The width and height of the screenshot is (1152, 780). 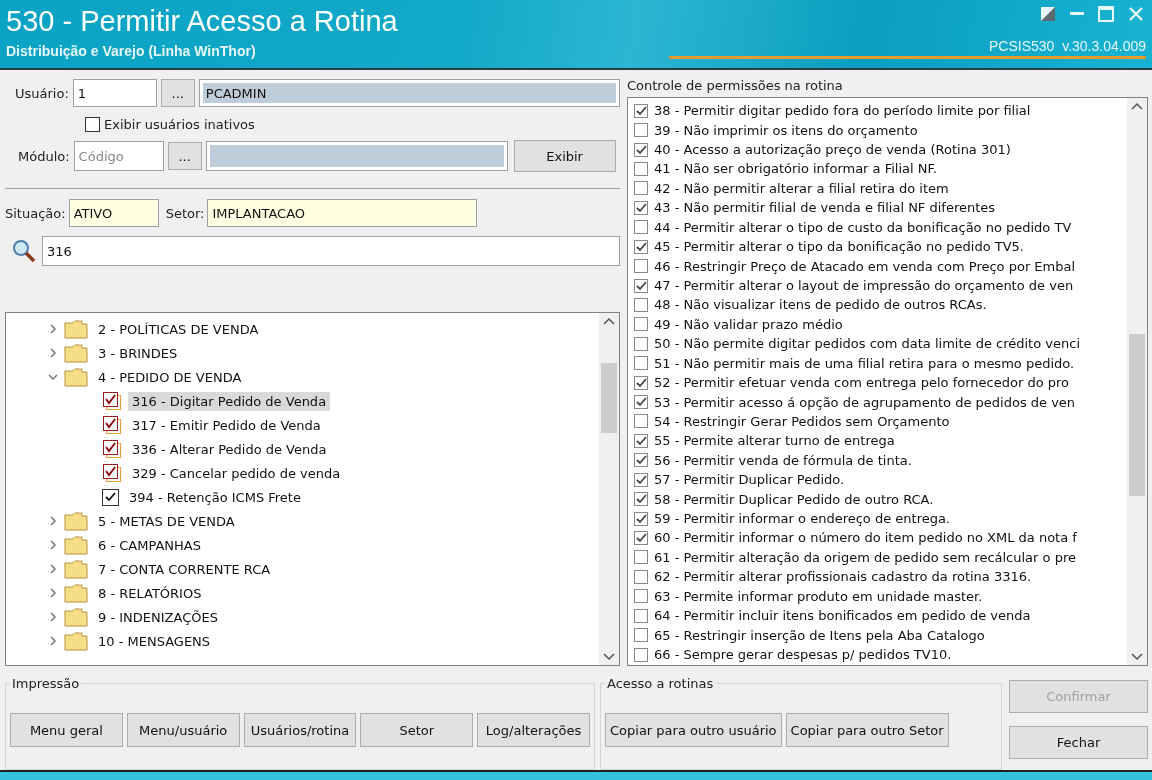 What do you see at coordinates (170, 377) in the screenshot?
I see `tree-item: 4 - PEDIDO DE VENDA` at bounding box center [170, 377].